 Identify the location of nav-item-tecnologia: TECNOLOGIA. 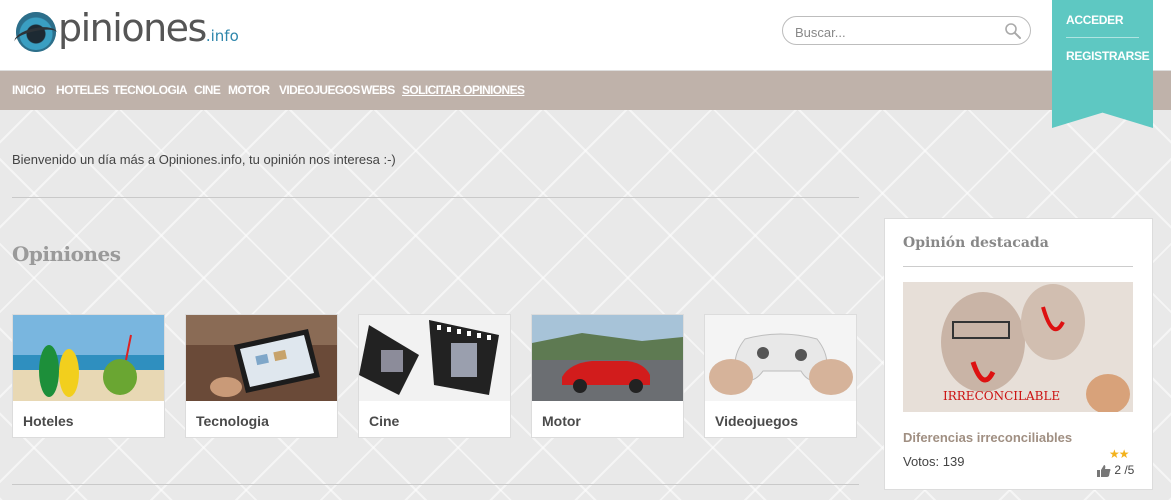
(150, 90).